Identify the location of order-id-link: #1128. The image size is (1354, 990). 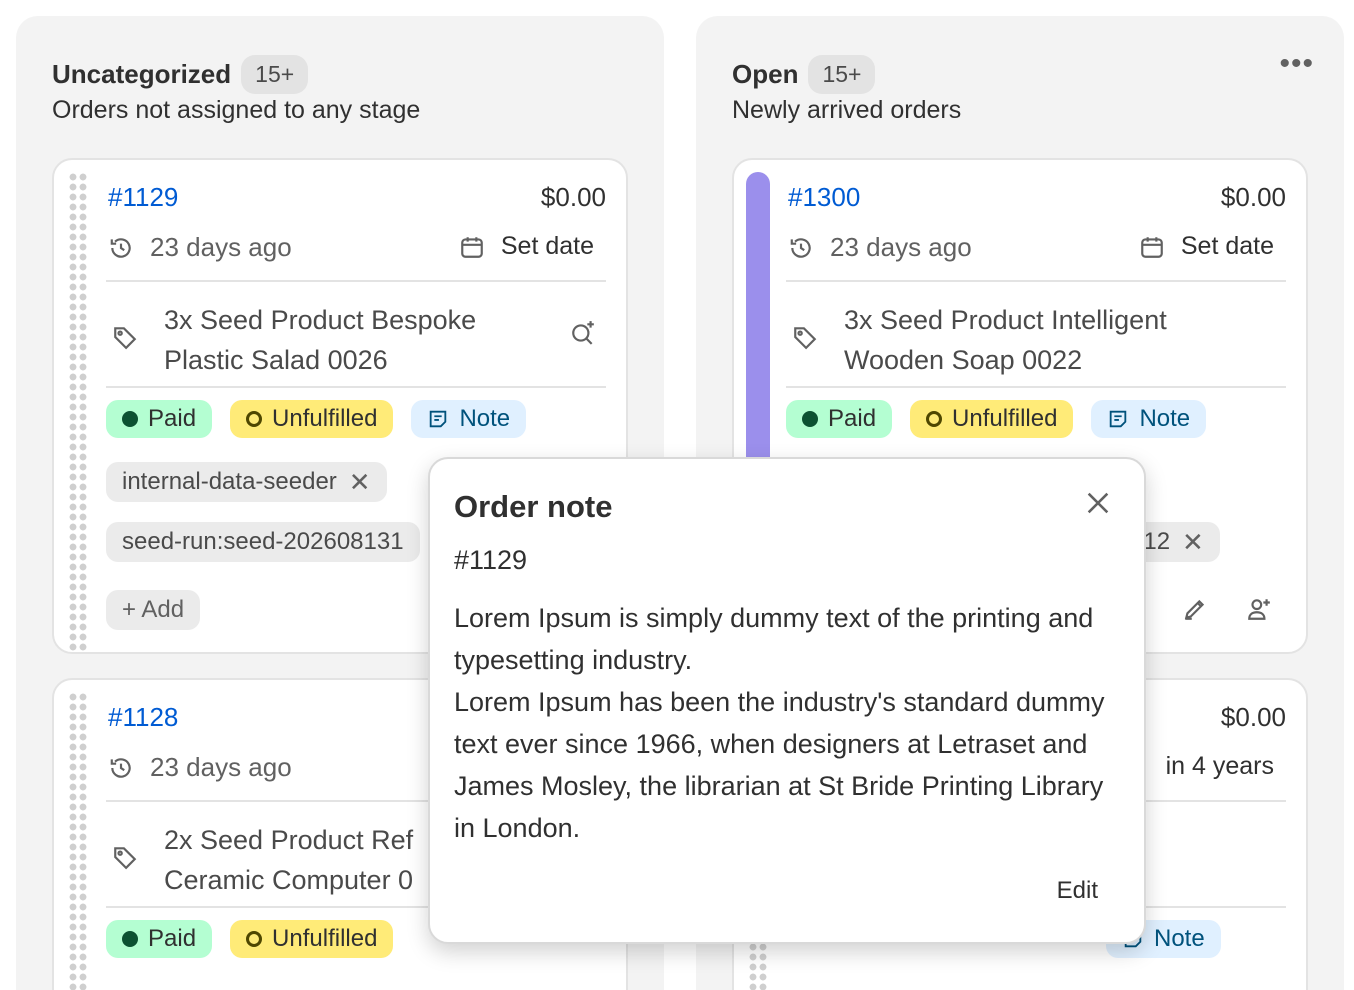
(143, 717).